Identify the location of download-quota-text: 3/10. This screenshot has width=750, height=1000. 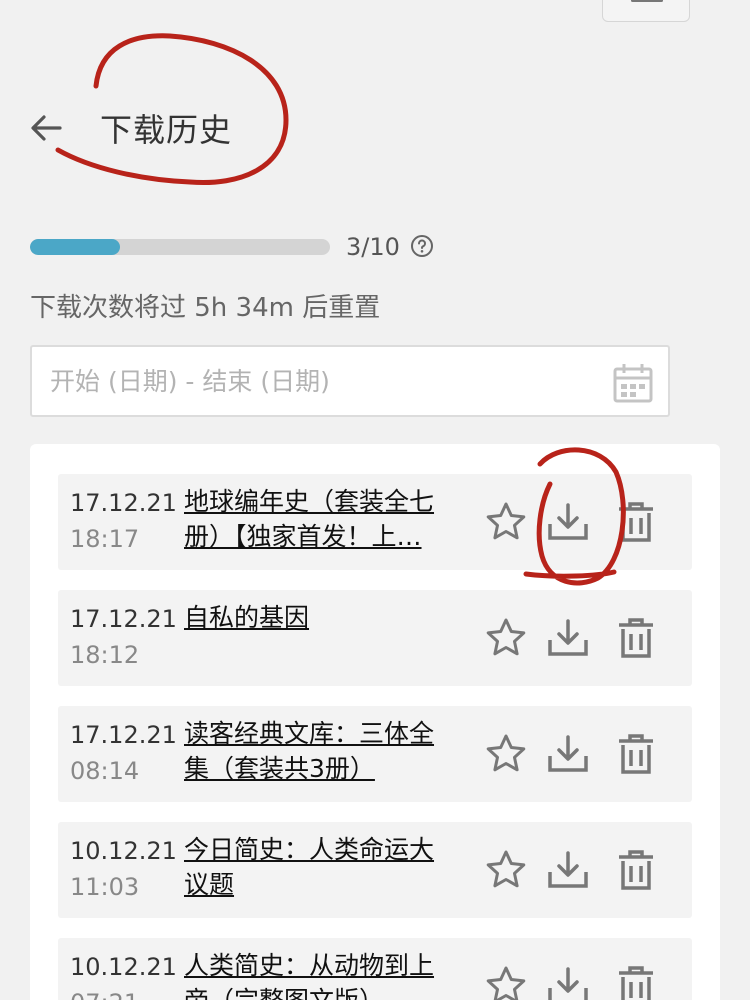
(373, 247).